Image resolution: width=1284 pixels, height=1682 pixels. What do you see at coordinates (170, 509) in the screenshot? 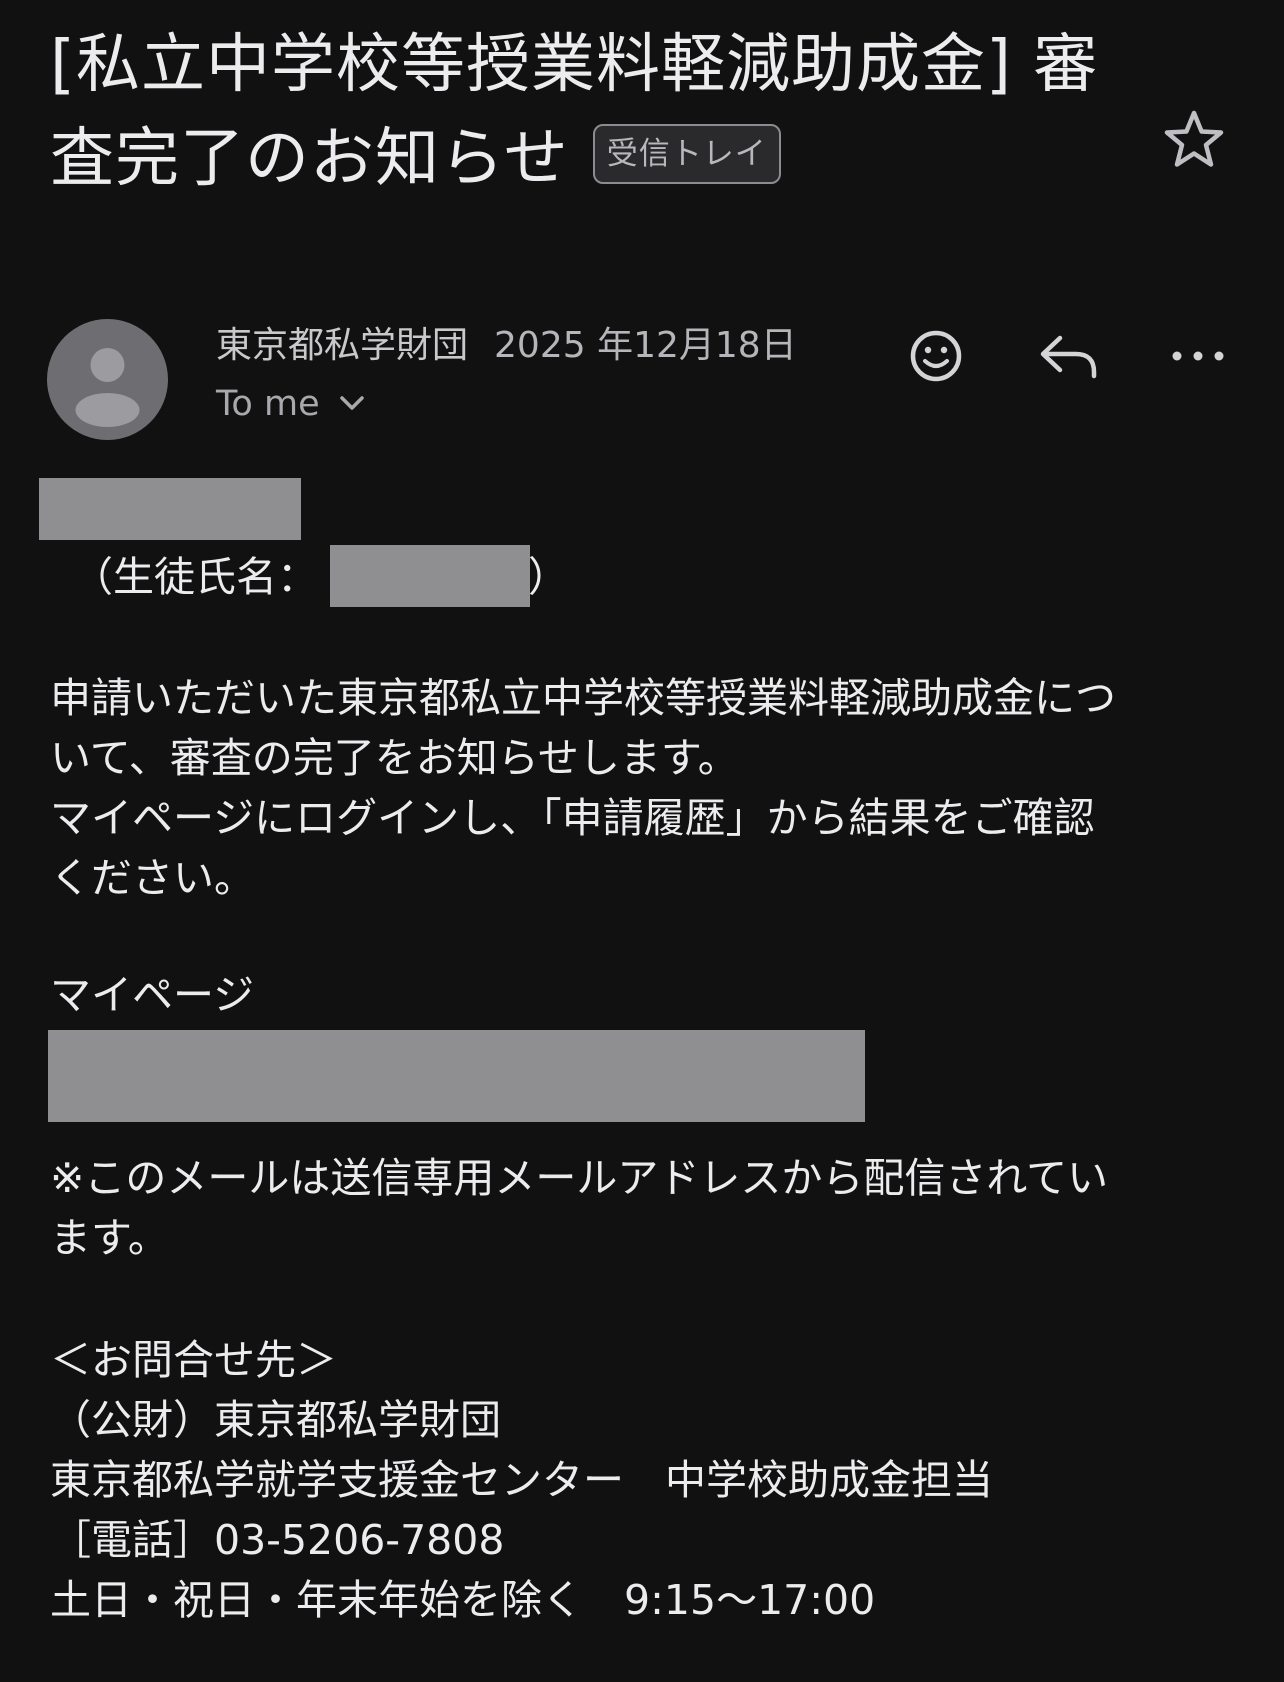
I see `redacted-recipient-name` at bounding box center [170, 509].